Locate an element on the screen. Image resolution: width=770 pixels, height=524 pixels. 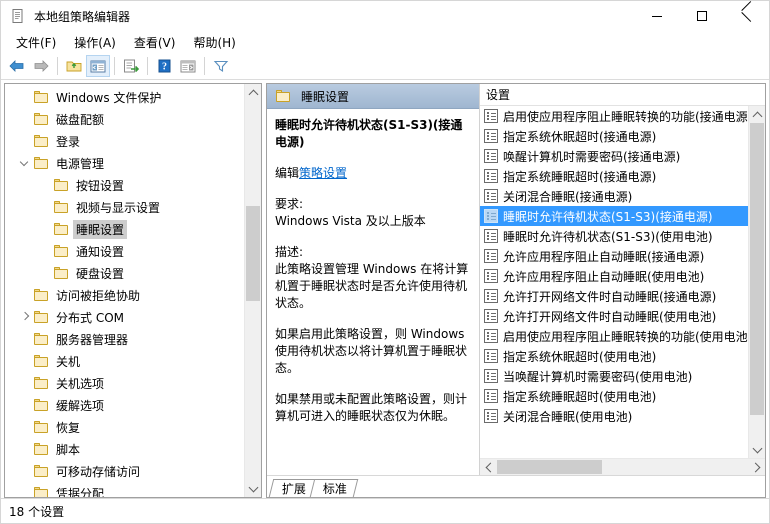
list-scroll-left-button is located at coordinates (488, 467).